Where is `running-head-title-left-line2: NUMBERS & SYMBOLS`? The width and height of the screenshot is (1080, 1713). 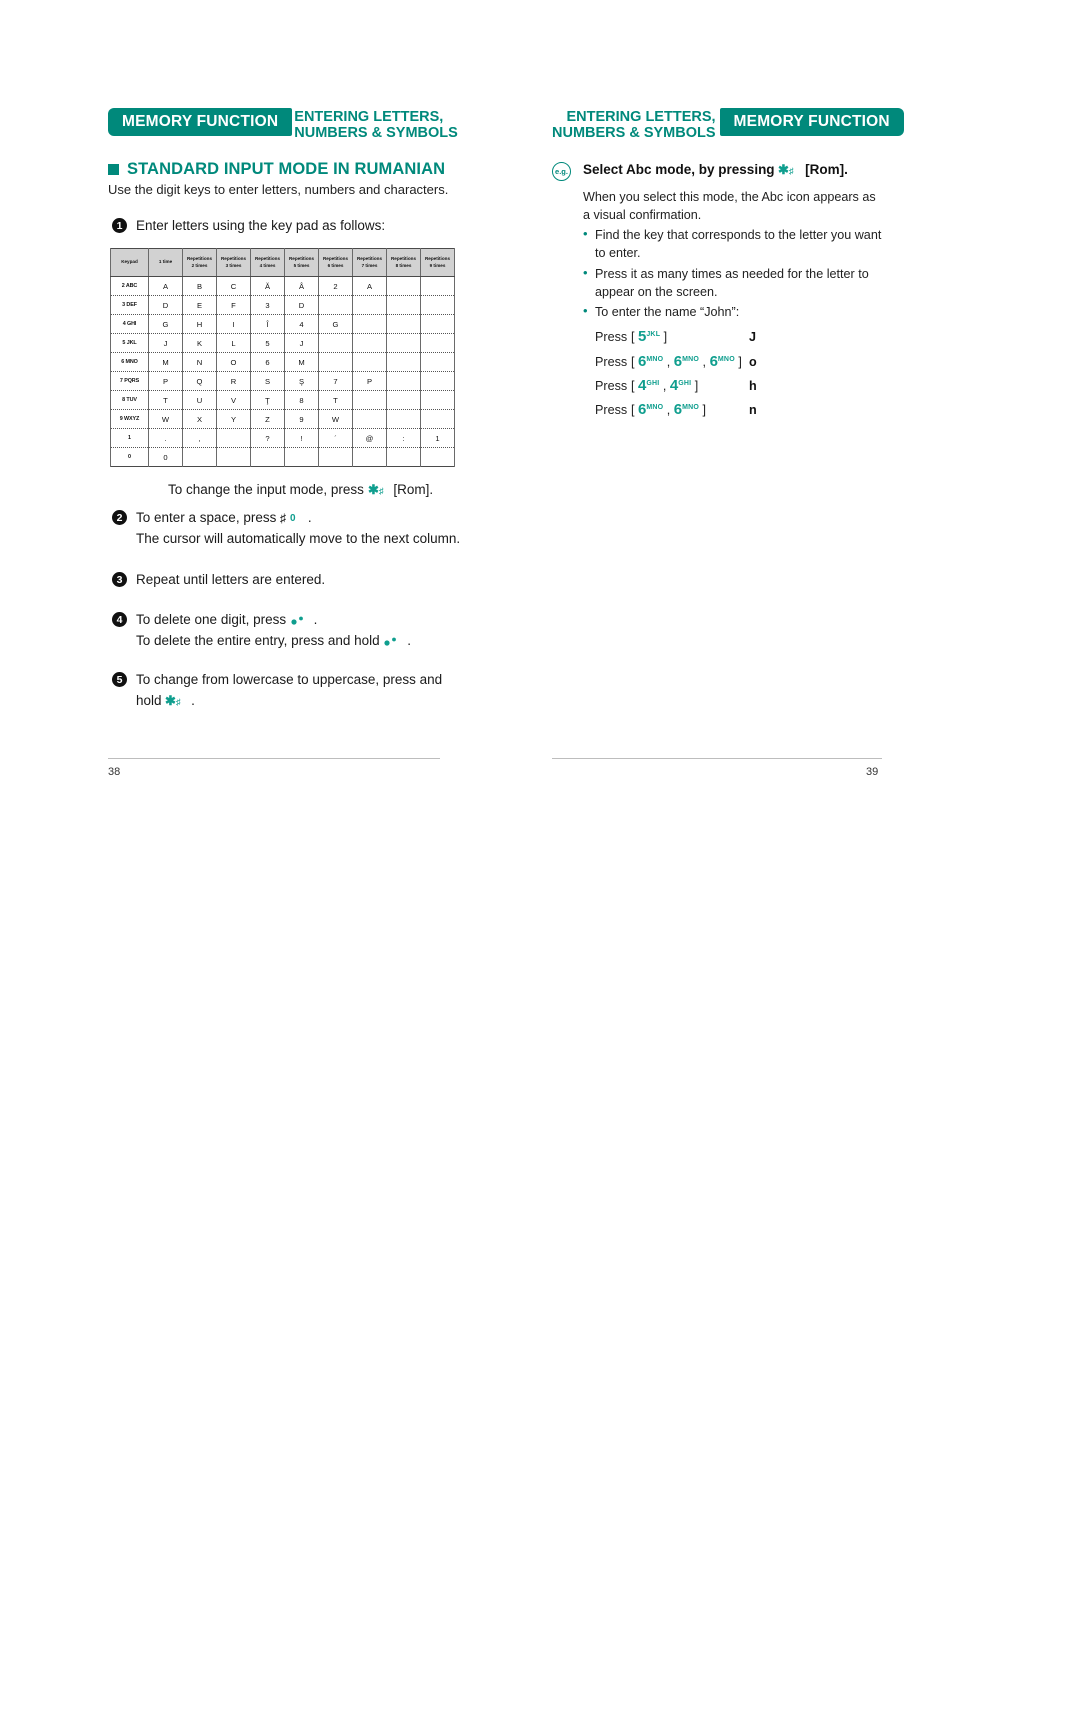
running-head-title-left-line2: NUMBERS & SYMBOLS is located at coordinates (376, 133).